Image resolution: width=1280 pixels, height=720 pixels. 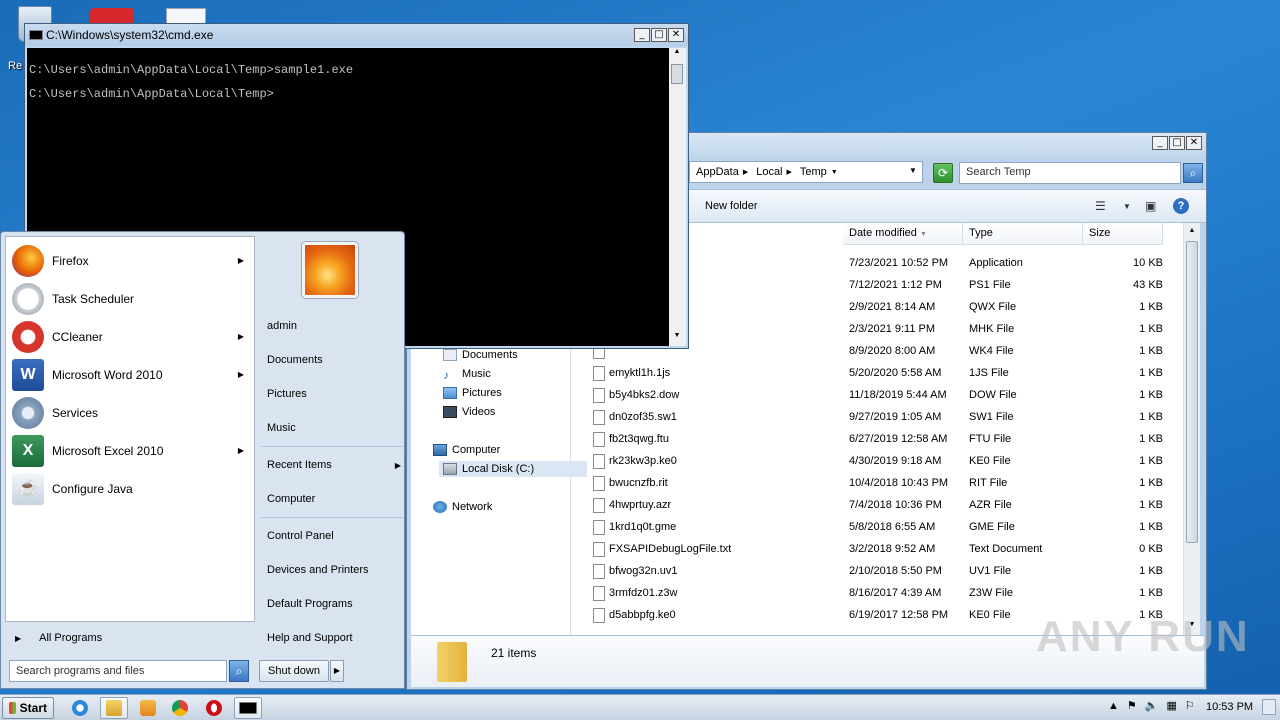 What do you see at coordinates (731, 206) in the screenshot?
I see `new-folder-button: New folder` at bounding box center [731, 206].